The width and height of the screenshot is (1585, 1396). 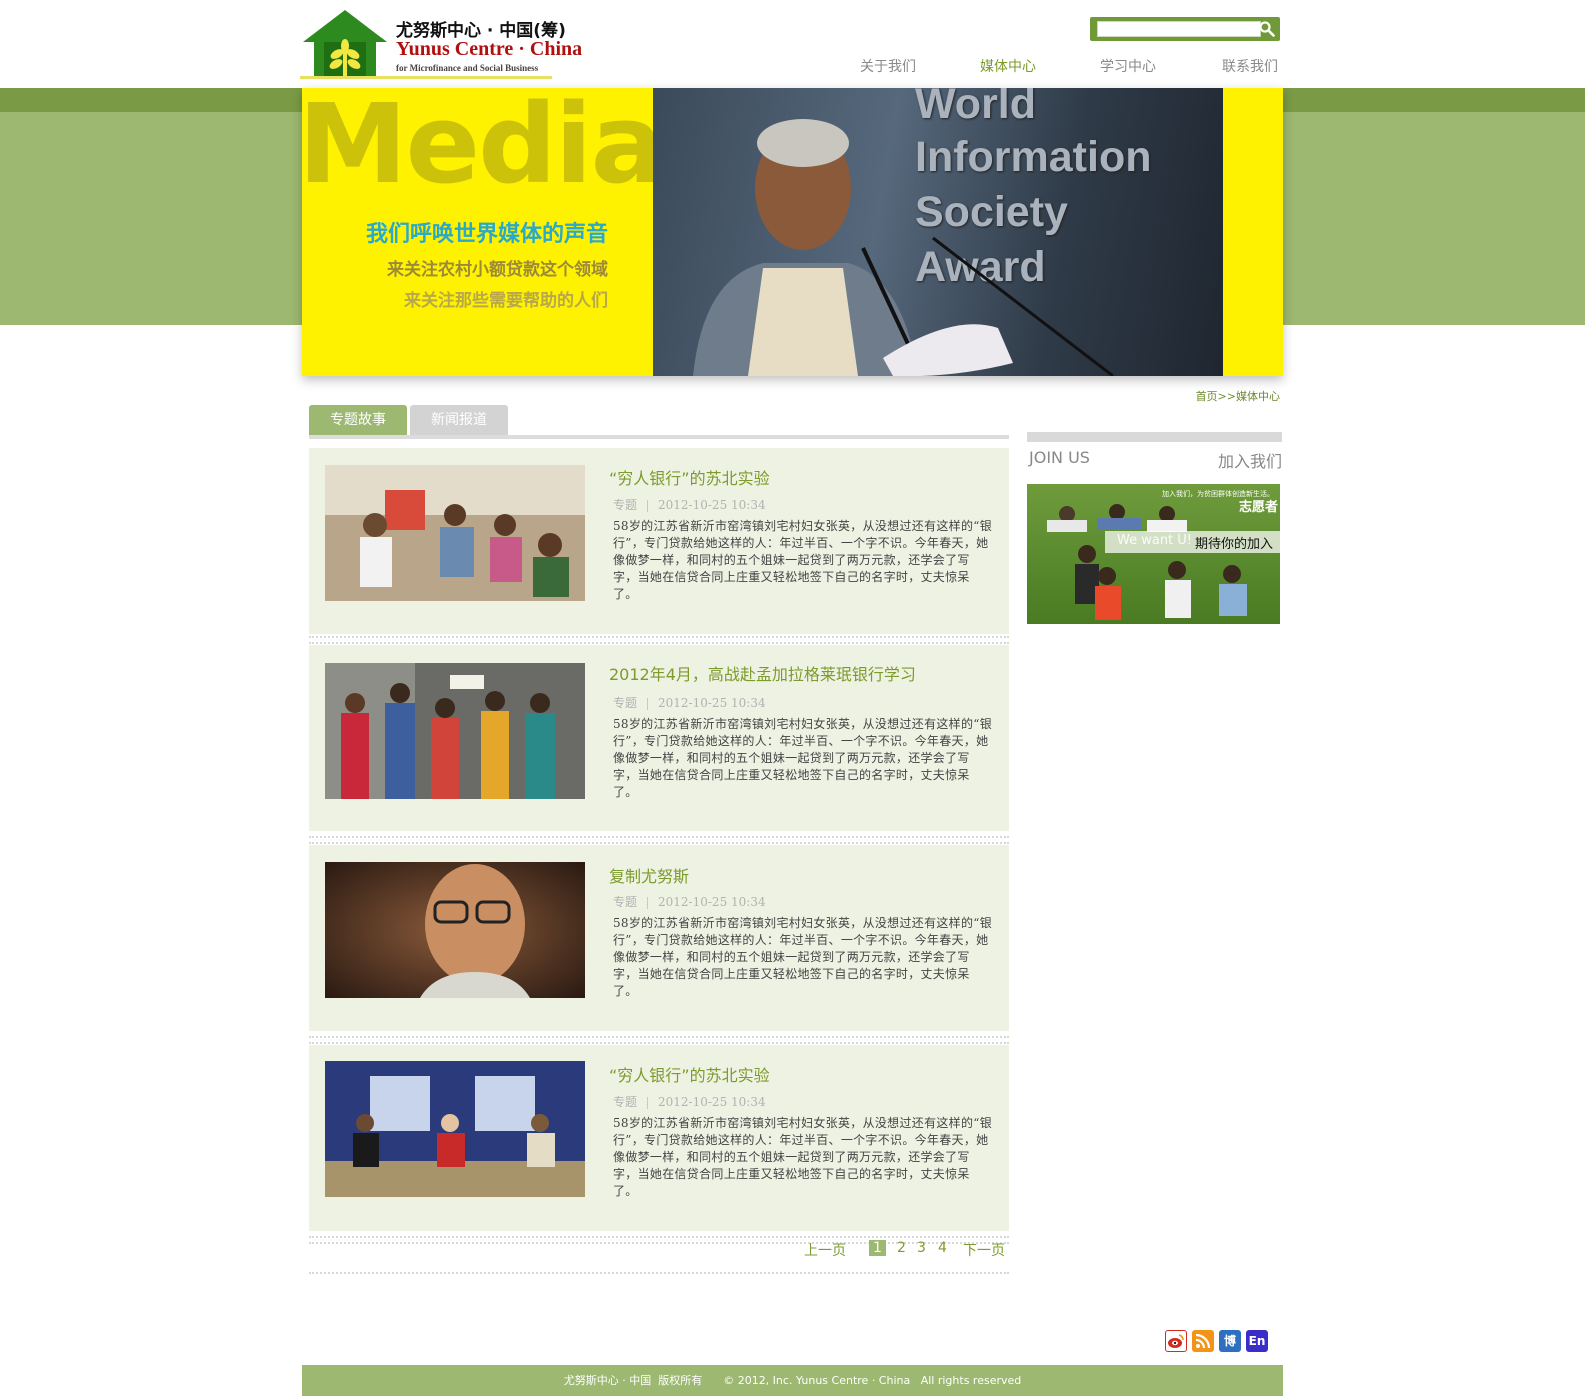 What do you see at coordinates (1059, 457) in the screenshot?
I see `join-us-heading: JOIN US` at bounding box center [1059, 457].